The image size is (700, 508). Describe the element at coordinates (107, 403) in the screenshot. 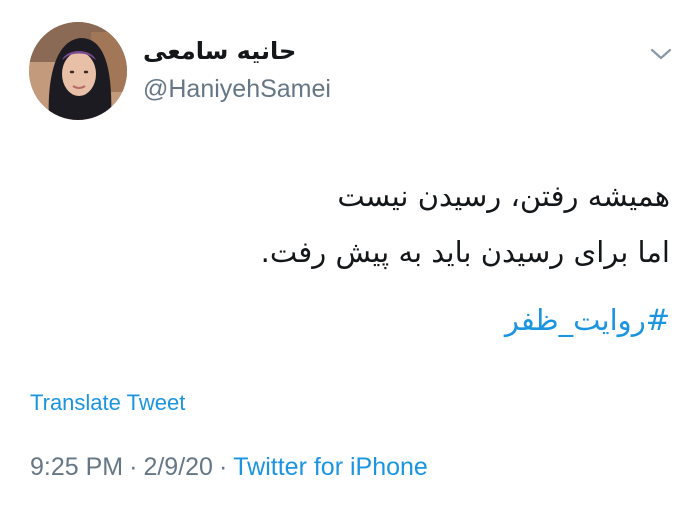

I see `translate-tweet-link: Translate Tweet` at that location.